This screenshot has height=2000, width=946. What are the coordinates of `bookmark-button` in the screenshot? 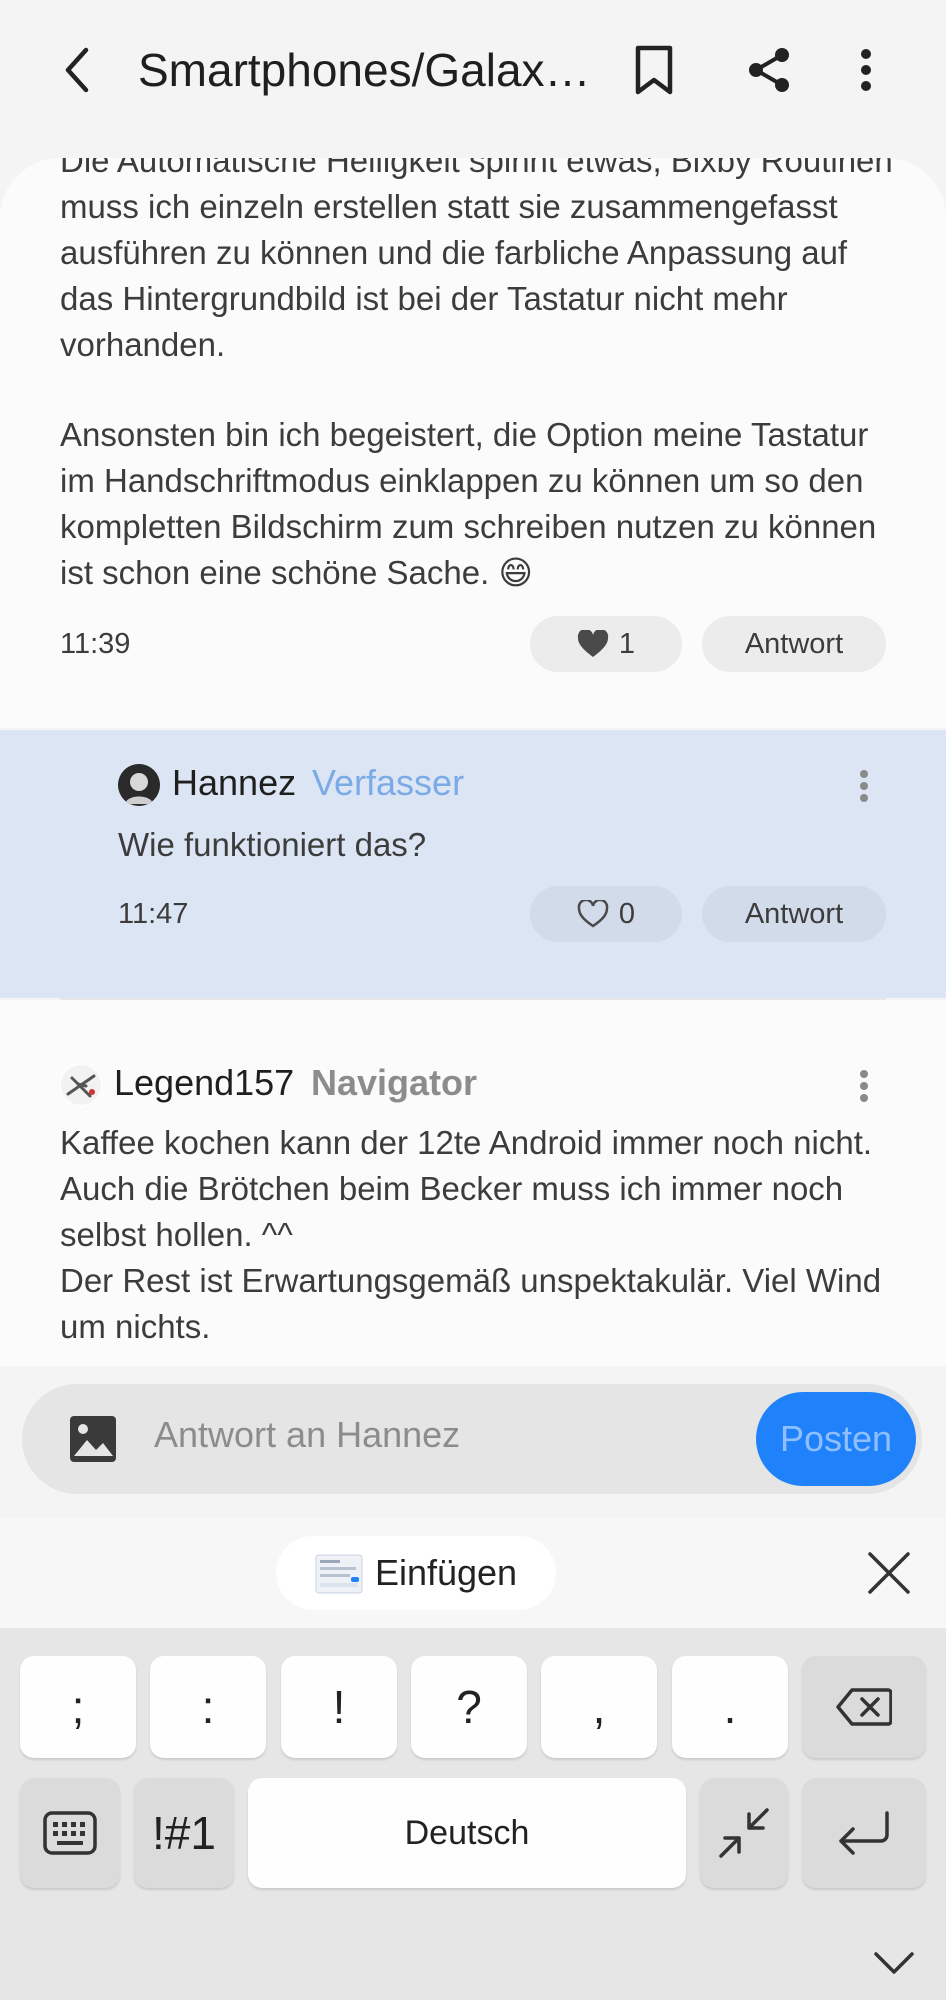 It's located at (654, 70).